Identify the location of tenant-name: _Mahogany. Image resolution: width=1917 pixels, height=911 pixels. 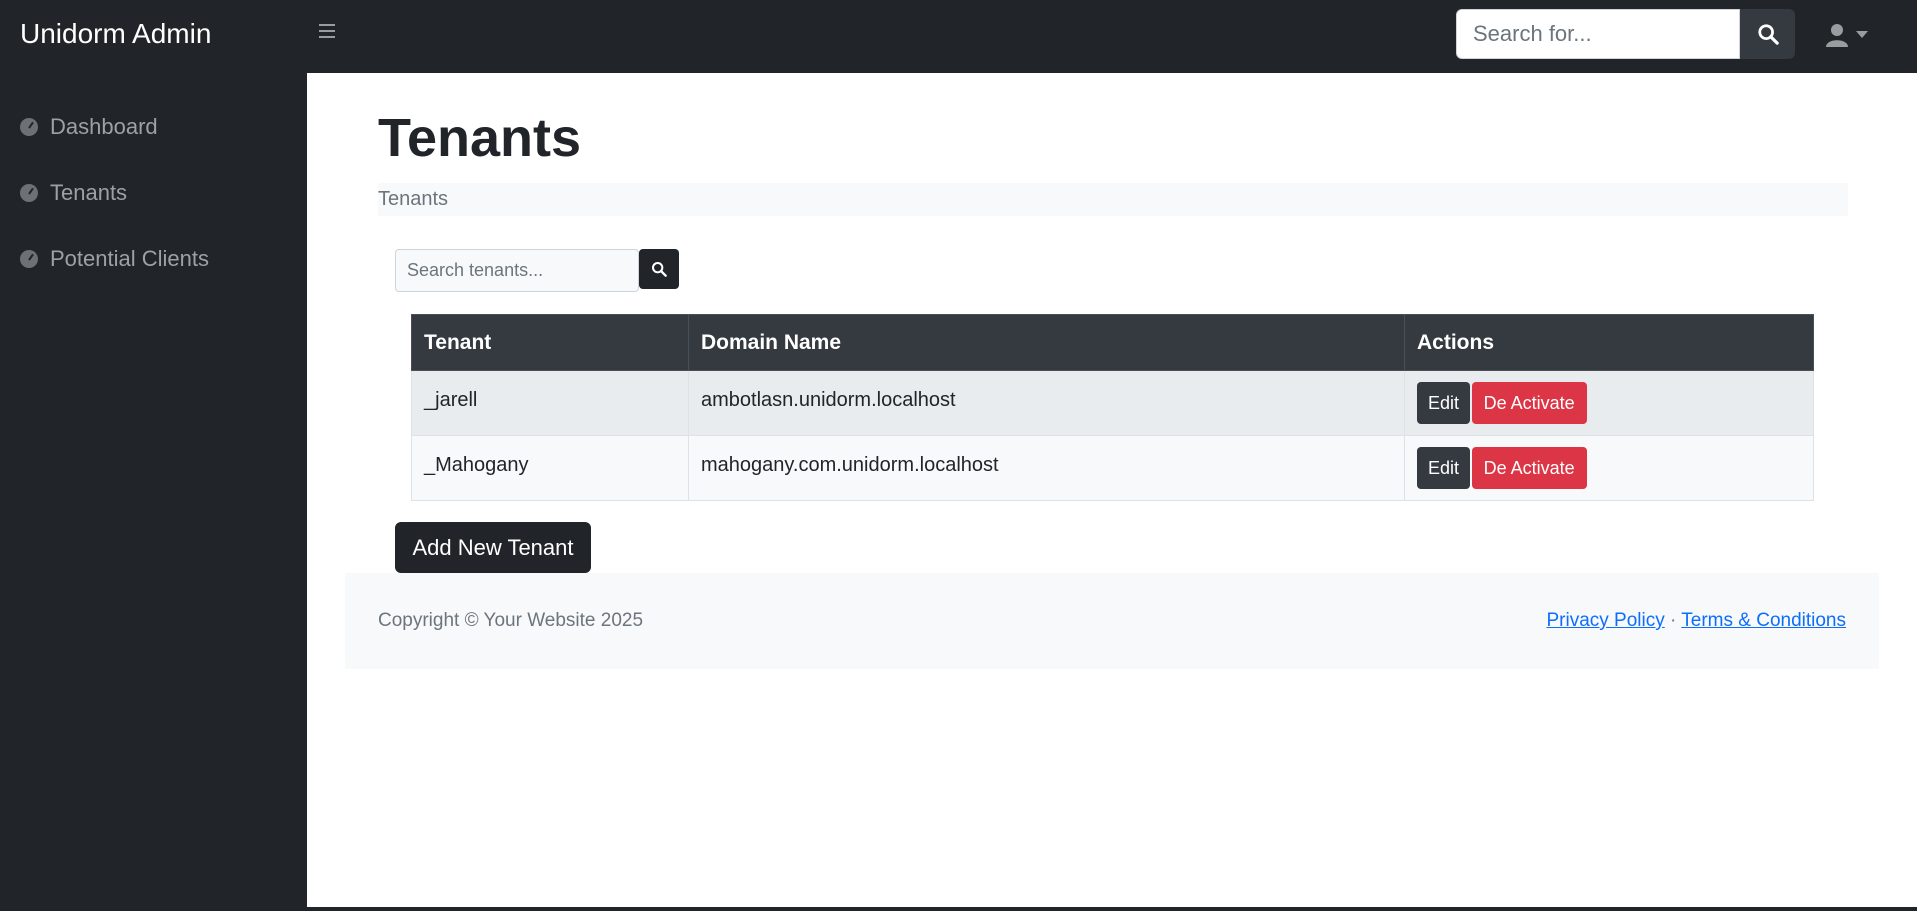
(476, 464).